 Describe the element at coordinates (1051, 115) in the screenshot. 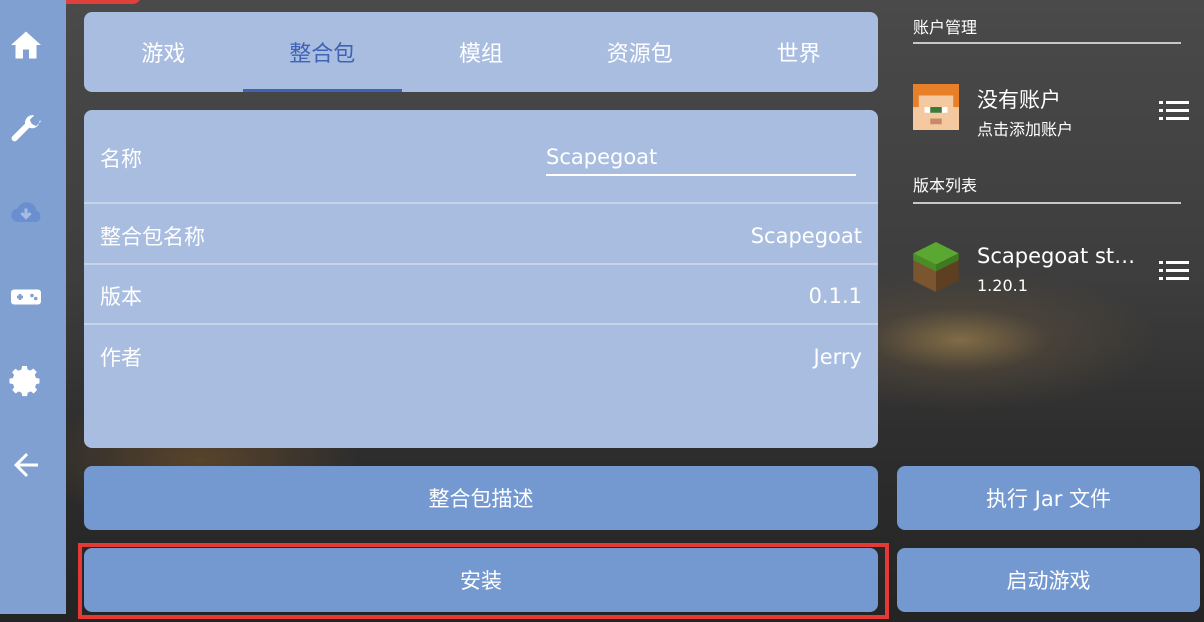

I see `account-item: 没有账户 点击添加账户` at that location.